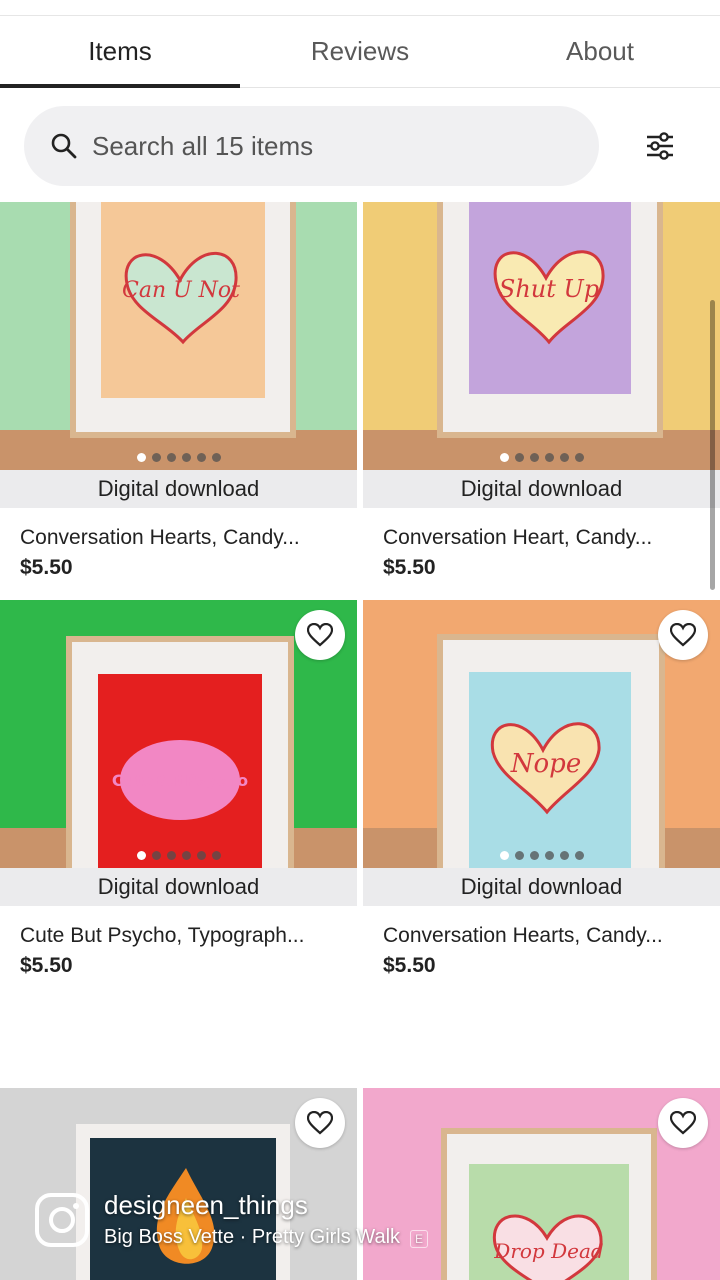 This screenshot has width=720, height=1280. What do you see at coordinates (545, 764) in the screenshot?
I see `svg-text: Nope` at bounding box center [545, 764].